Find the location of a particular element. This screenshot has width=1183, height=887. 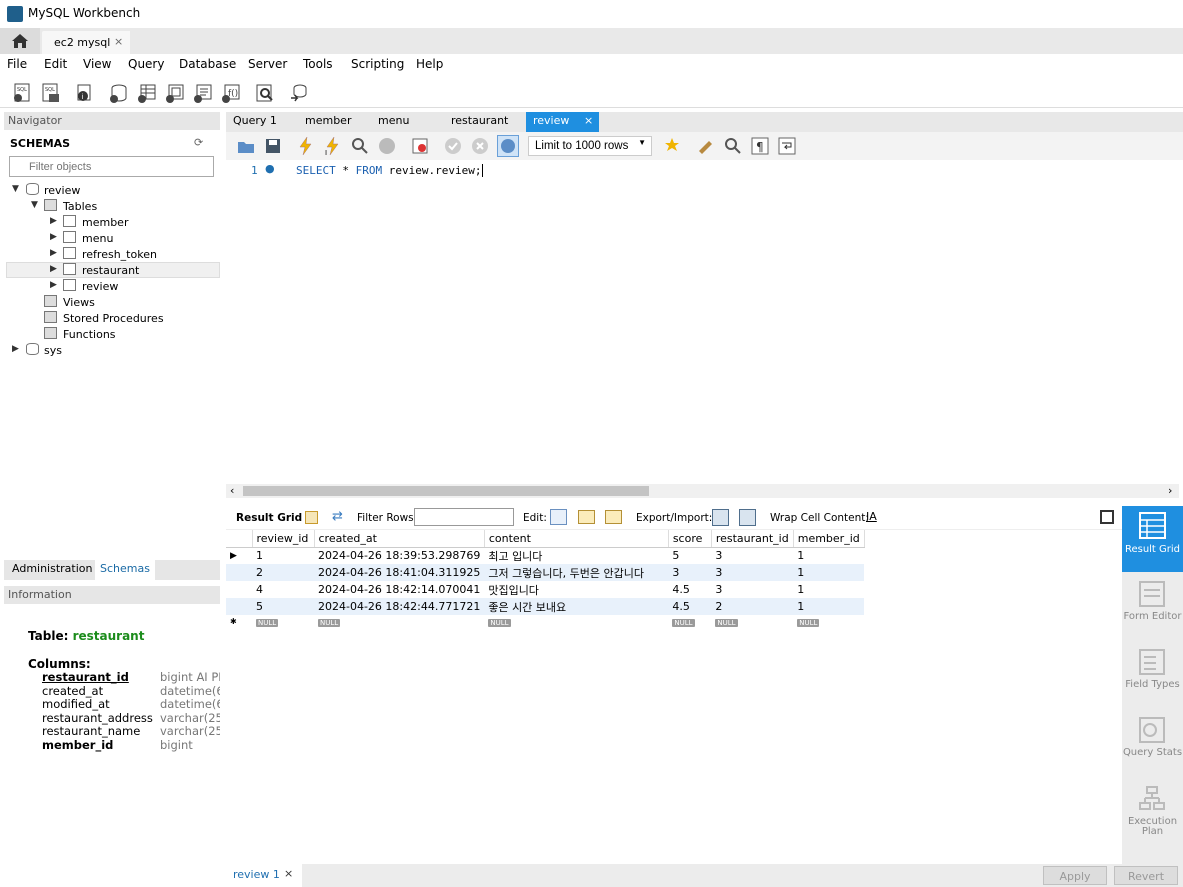

execute-icon is located at coordinates (306, 146).